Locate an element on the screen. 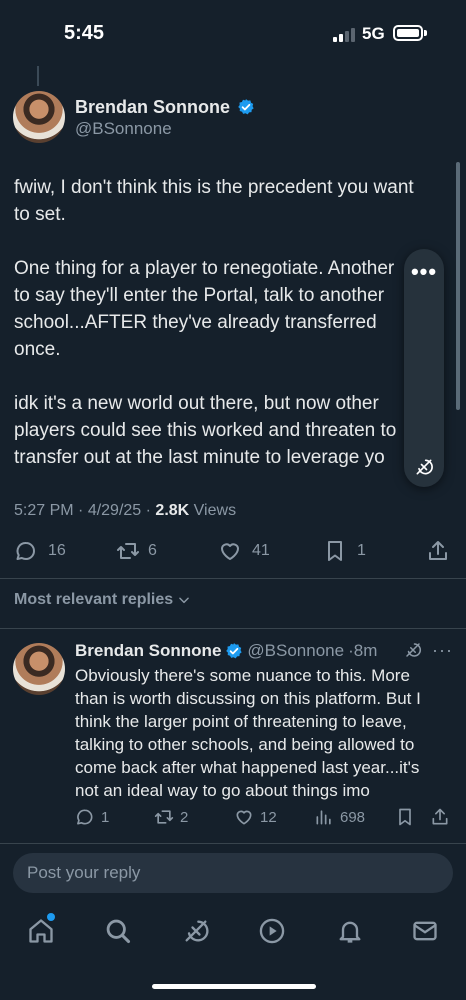 The image size is (466, 1000). tweet-date: 4/29/25 is located at coordinates (114, 510).